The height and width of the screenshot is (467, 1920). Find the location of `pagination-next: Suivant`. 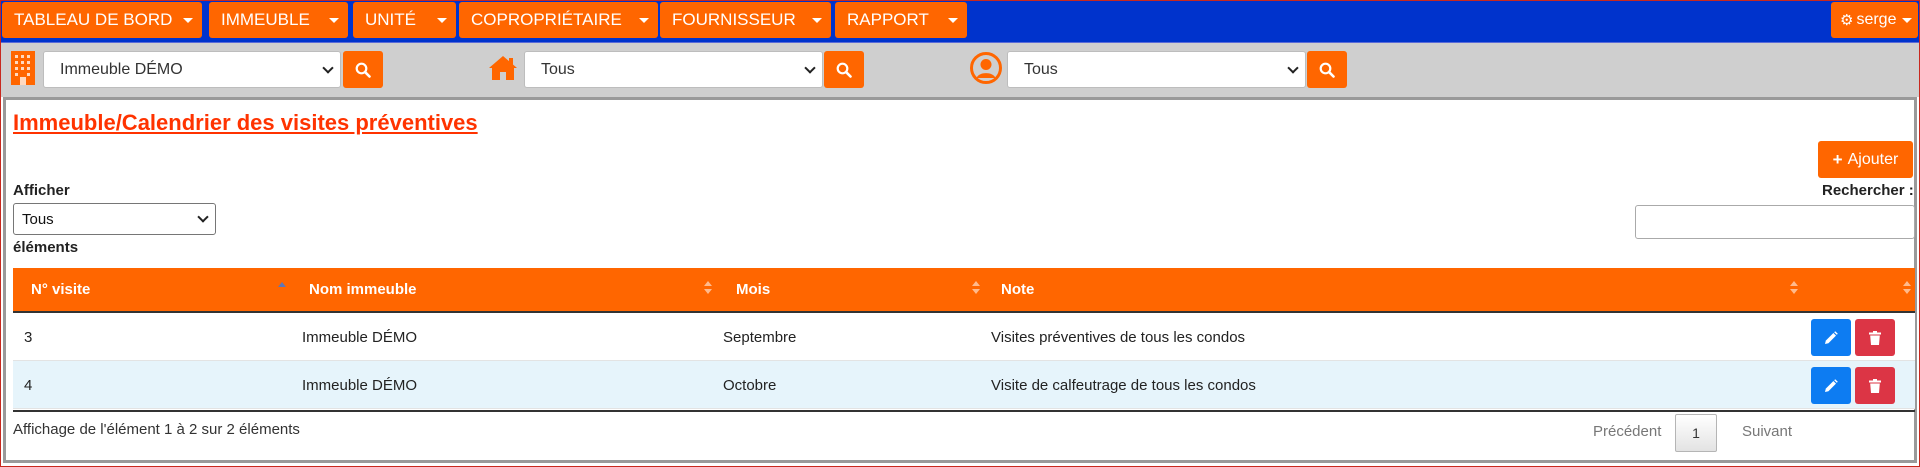

pagination-next: Suivant is located at coordinates (1767, 431).